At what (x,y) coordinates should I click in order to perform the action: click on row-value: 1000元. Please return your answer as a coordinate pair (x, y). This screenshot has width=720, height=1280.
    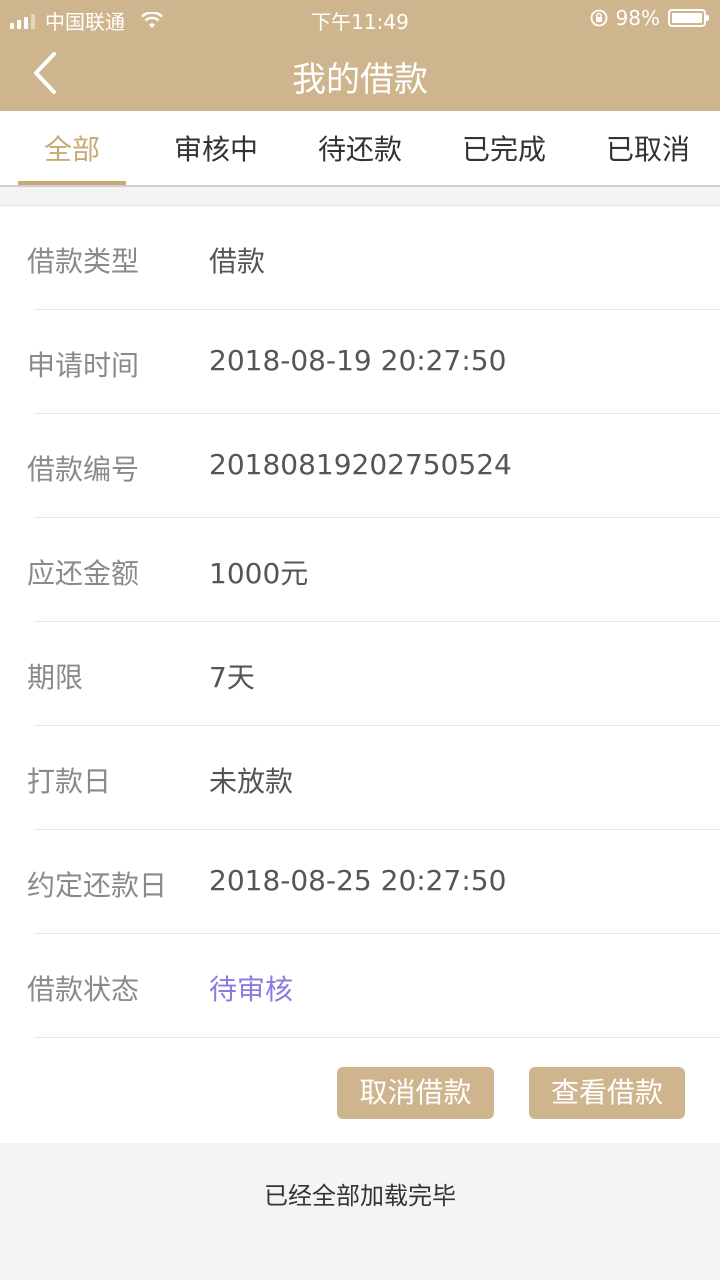
    Looking at the image, I should click on (259, 573).